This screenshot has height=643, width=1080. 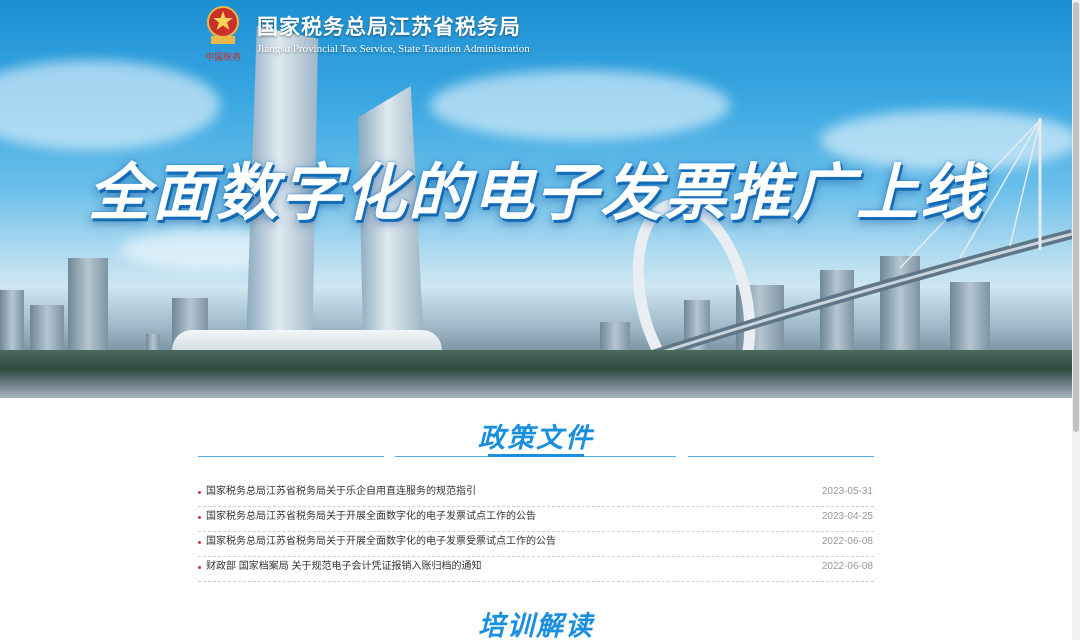 I want to click on section-title-underline, so click(x=536, y=455).